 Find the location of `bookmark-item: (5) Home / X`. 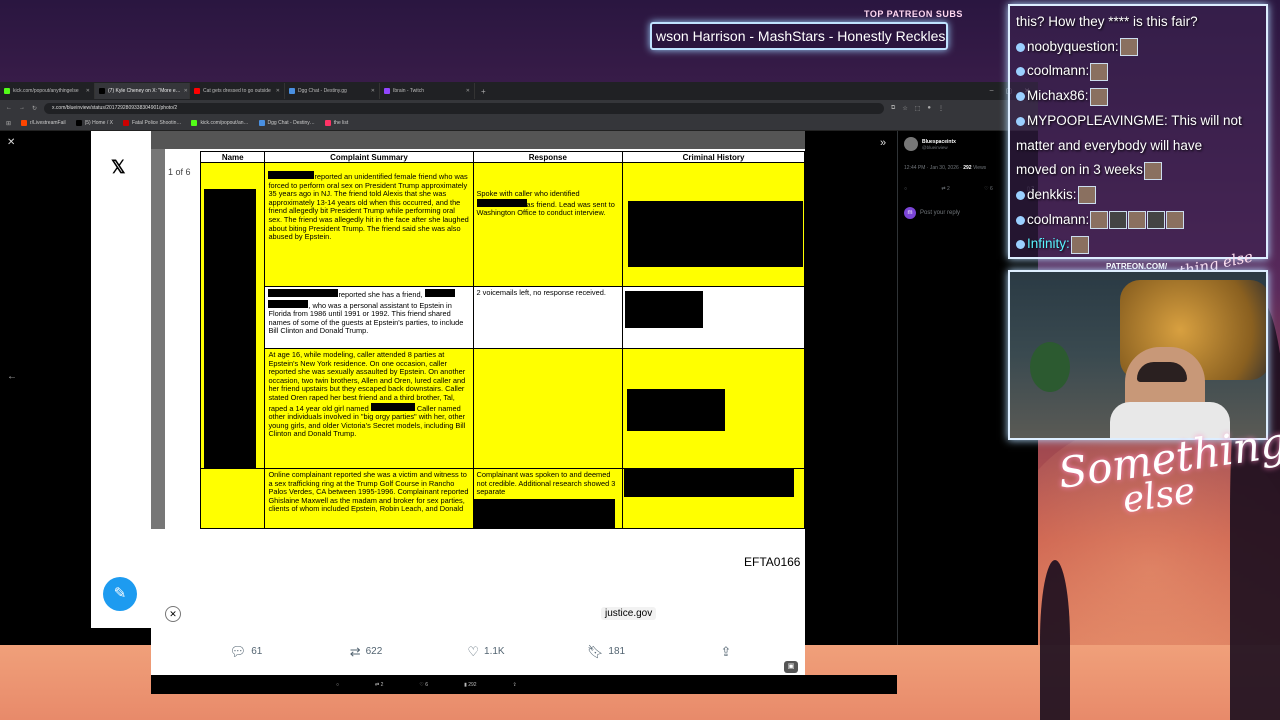

bookmark-item: (5) Home / X is located at coordinates (94, 123).